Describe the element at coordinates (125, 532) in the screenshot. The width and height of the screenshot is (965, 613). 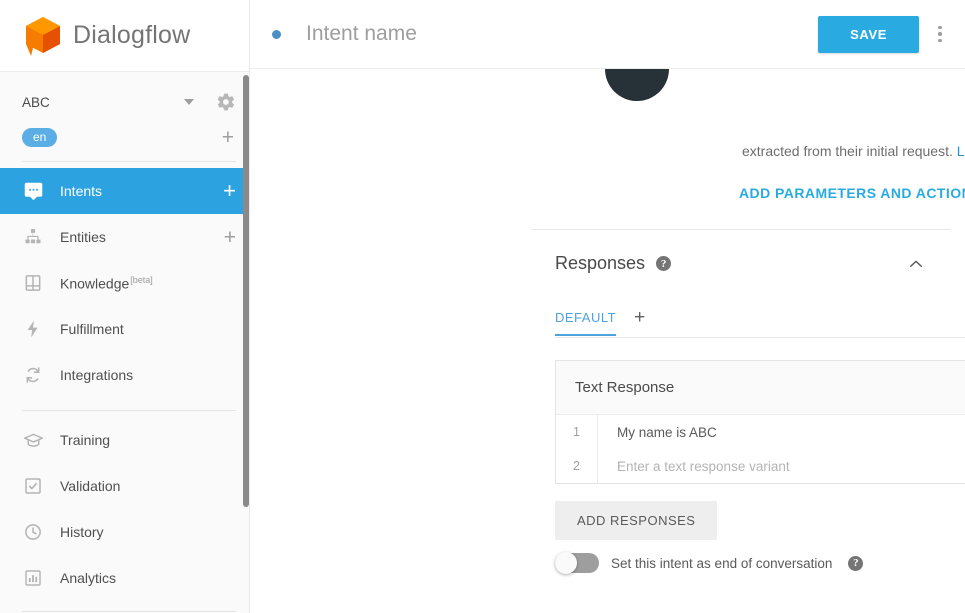
I see `sidebar-item-history: History` at that location.